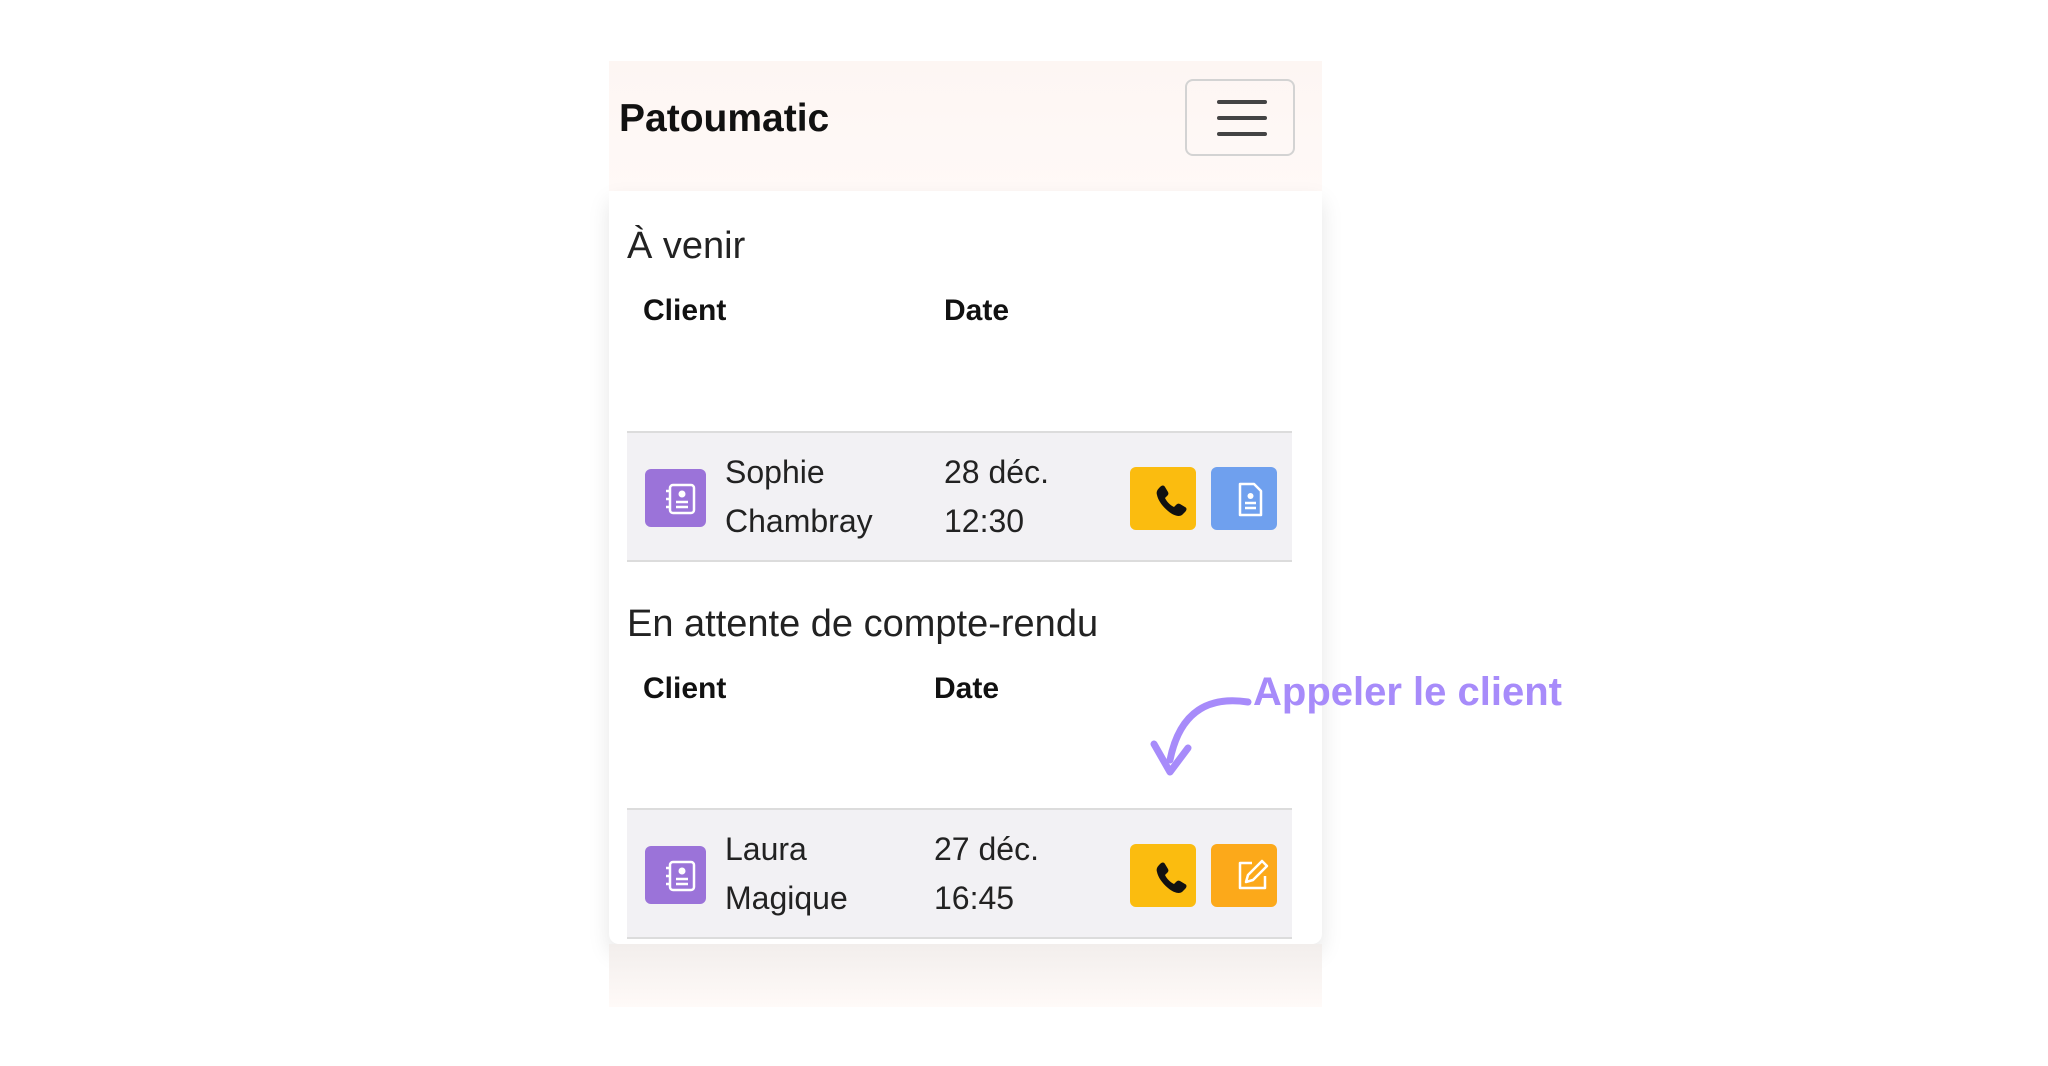 This screenshot has width=2048, height=1066. I want to click on client-last-name: Magique, so click(786, 898).